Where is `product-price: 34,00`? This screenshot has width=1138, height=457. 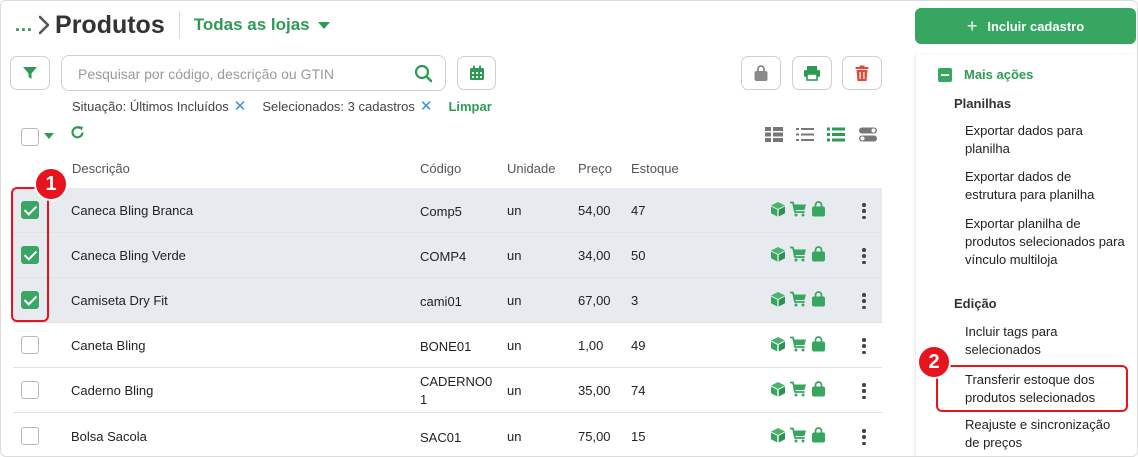
product-price: 34,00 is located at coordinates (594, 255).